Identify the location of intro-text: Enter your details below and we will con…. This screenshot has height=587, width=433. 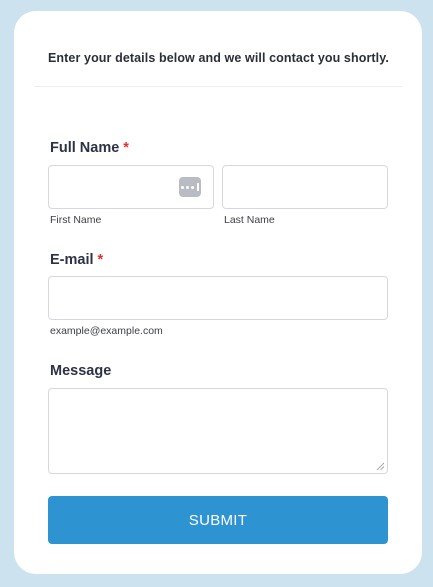
(218, 58).